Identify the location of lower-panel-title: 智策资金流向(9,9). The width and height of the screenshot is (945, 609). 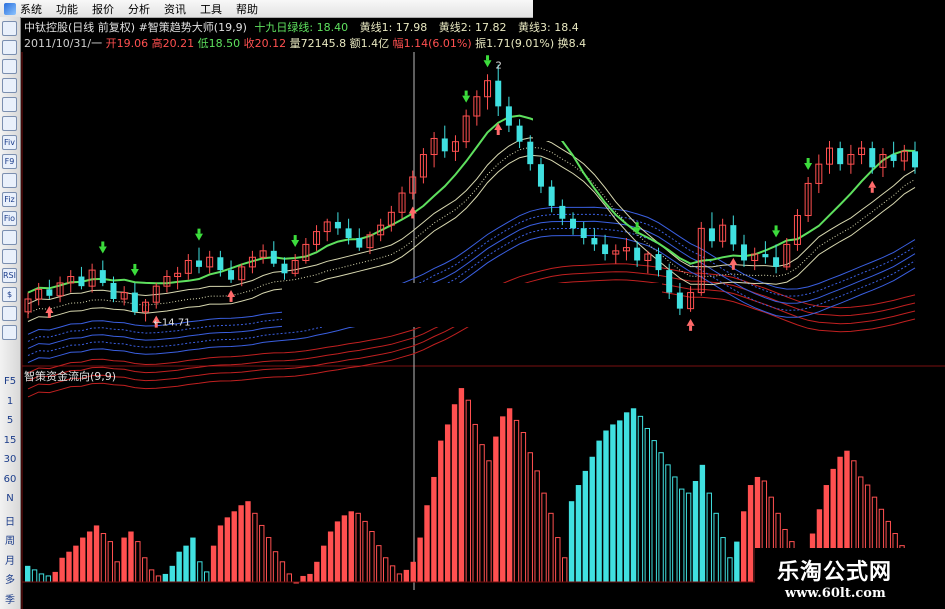
(70, 376).